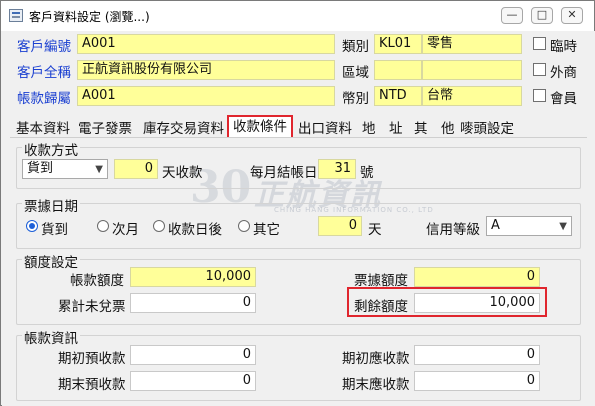 The image size is (595, 406). I want to click on tab-basic-info: 基本資料, so click(43, 127).